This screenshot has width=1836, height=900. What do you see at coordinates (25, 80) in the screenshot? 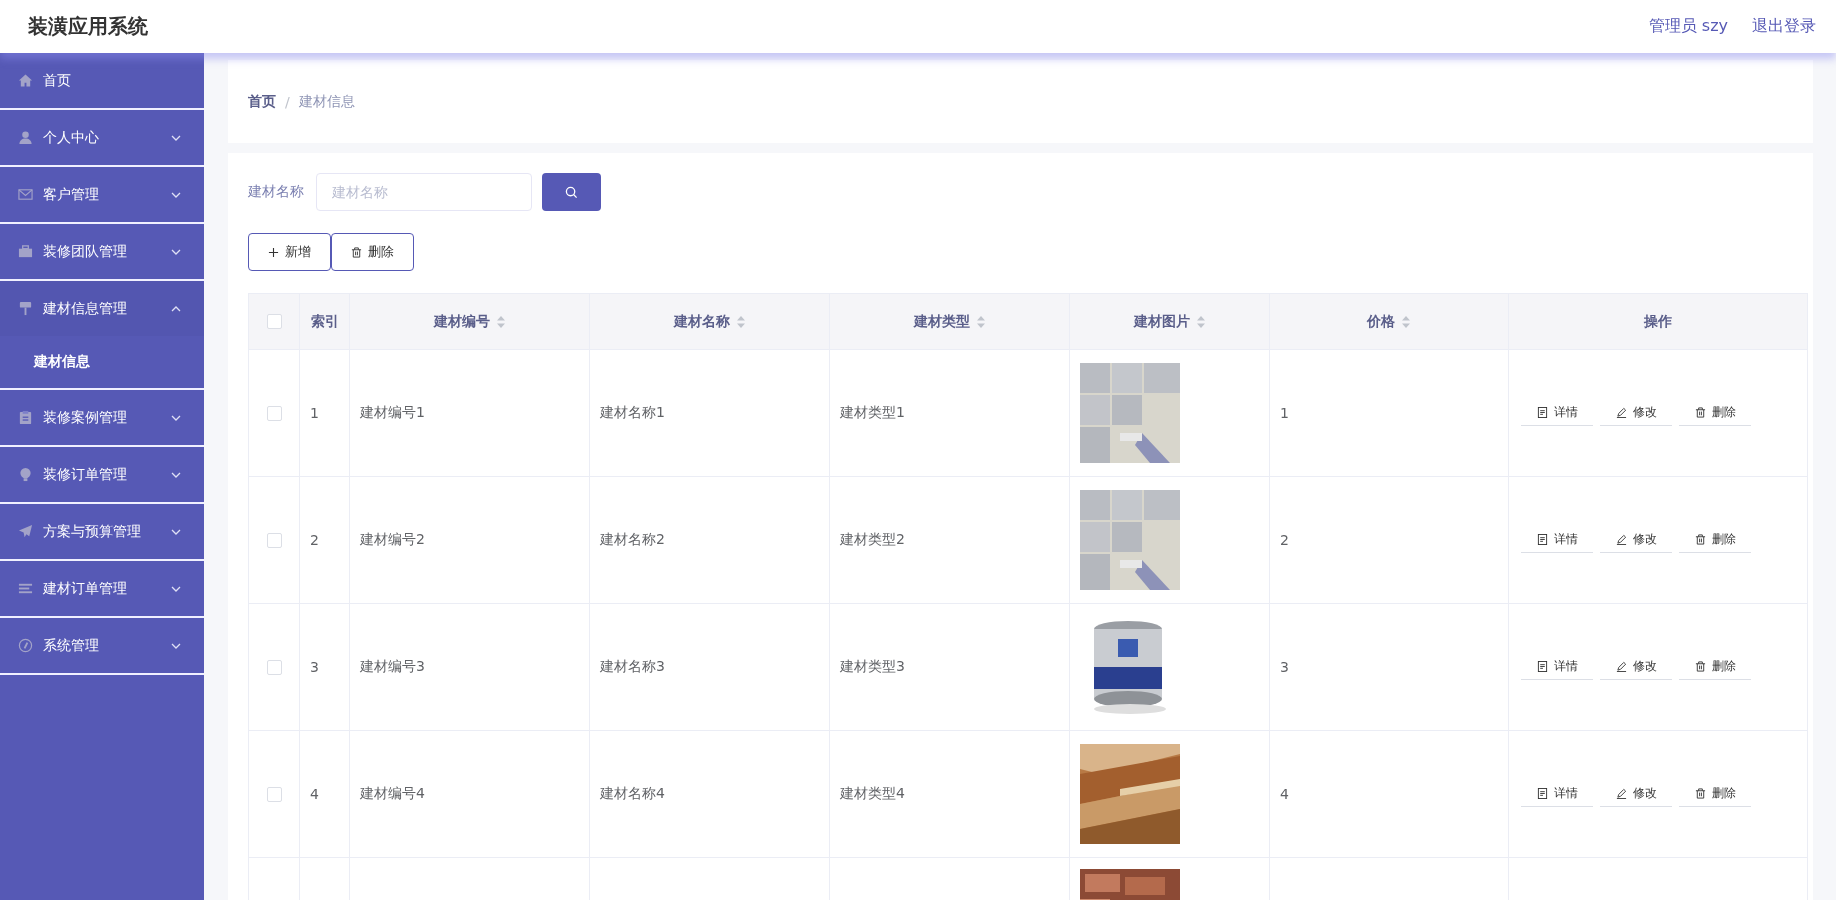
I see `home-icon` at bounding box center [25, 80].